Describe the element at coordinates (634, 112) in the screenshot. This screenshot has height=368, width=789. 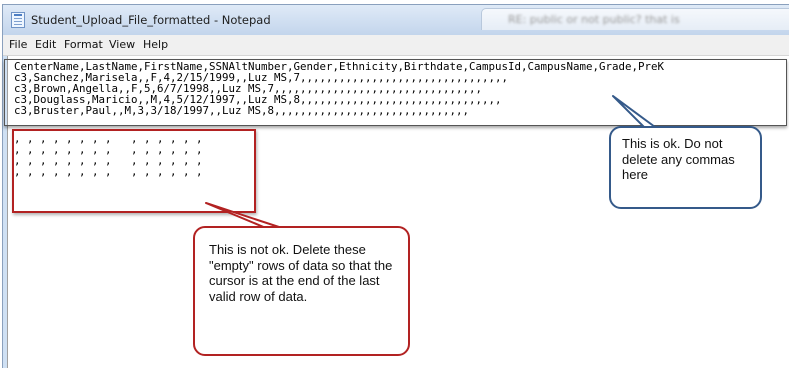
I see `ok-callout-pointer` at that location.